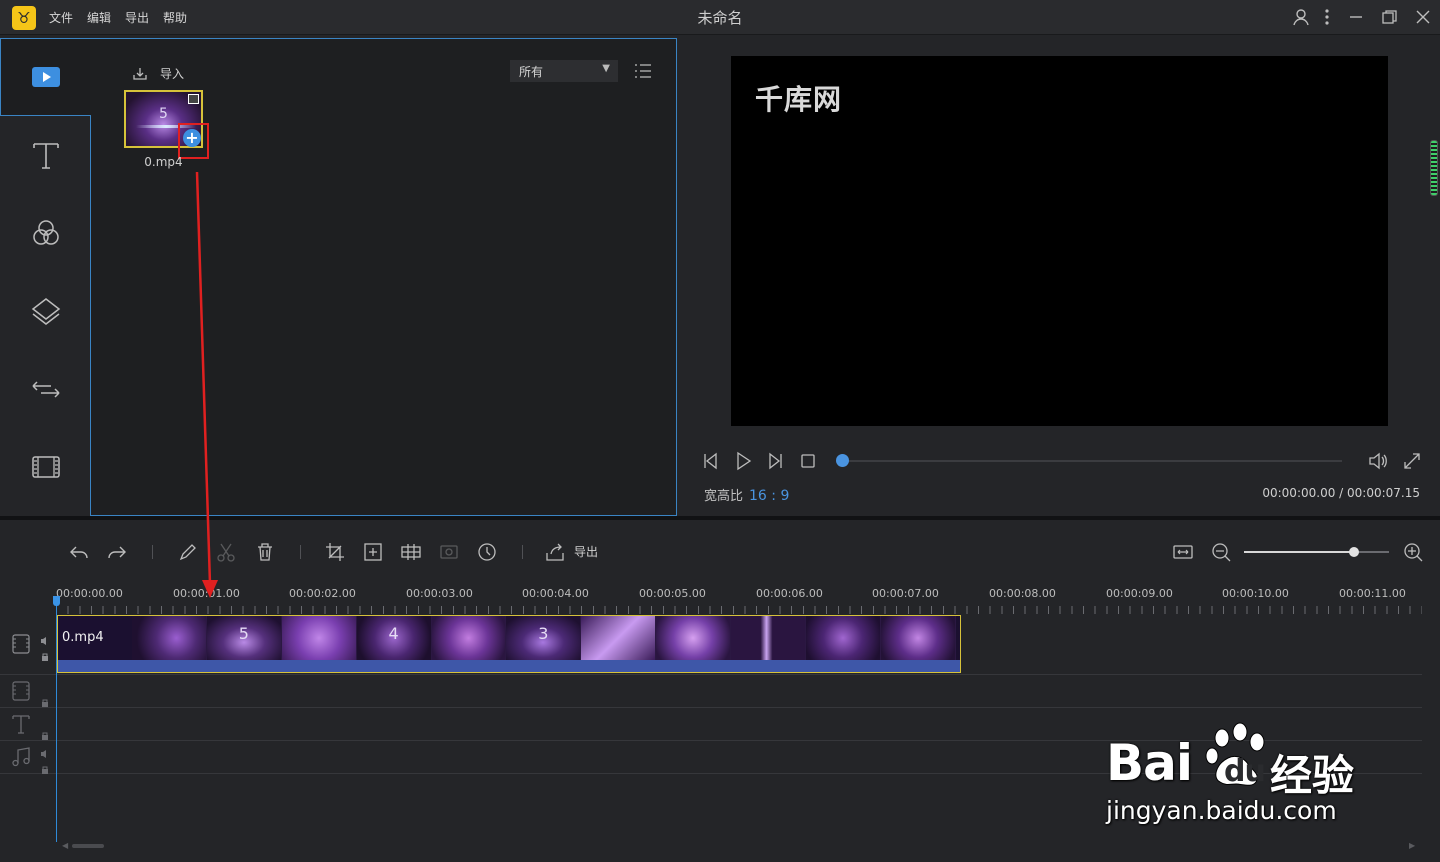  Describe the element at coordinates (1378, 461) in the screenshot. I see `volume-icon` at that location.